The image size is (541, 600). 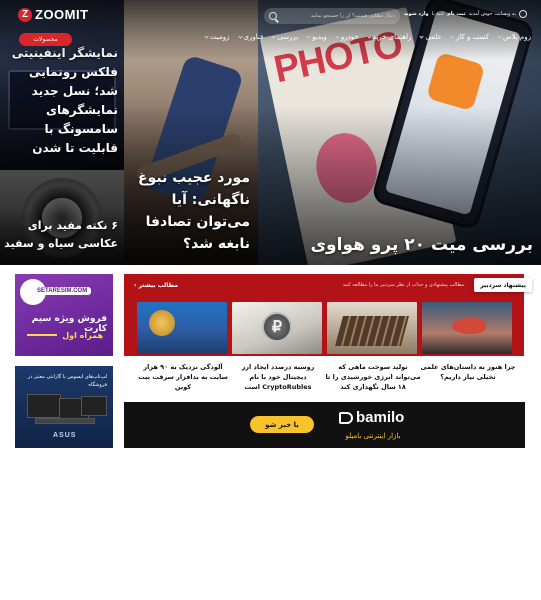 I want to click on hero-article-photography: ۶ نکته مفید برای عکاسی سیاه و سفید, so click(x=62, y=217).